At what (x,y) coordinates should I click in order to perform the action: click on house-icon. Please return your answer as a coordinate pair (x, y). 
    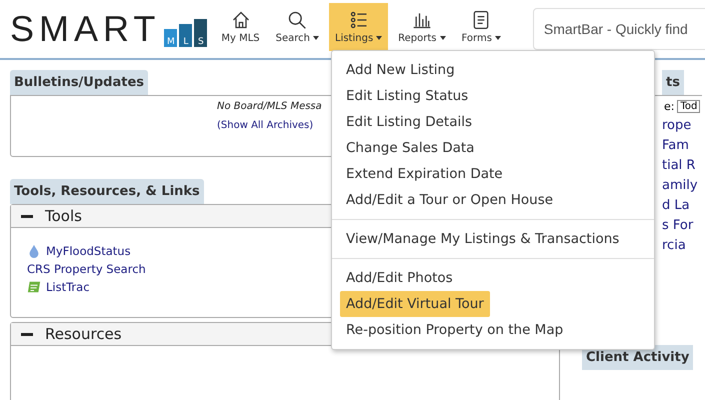
    Looking at the image, I should click on (240, 20).